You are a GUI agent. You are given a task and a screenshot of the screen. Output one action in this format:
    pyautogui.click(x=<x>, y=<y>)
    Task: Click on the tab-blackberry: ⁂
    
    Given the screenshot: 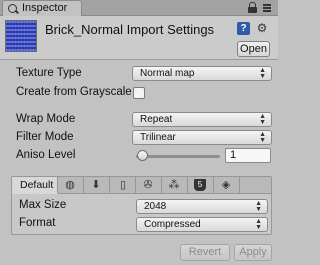 What is the action you would take?
    pyautogui.click(x=175, y=185)
    